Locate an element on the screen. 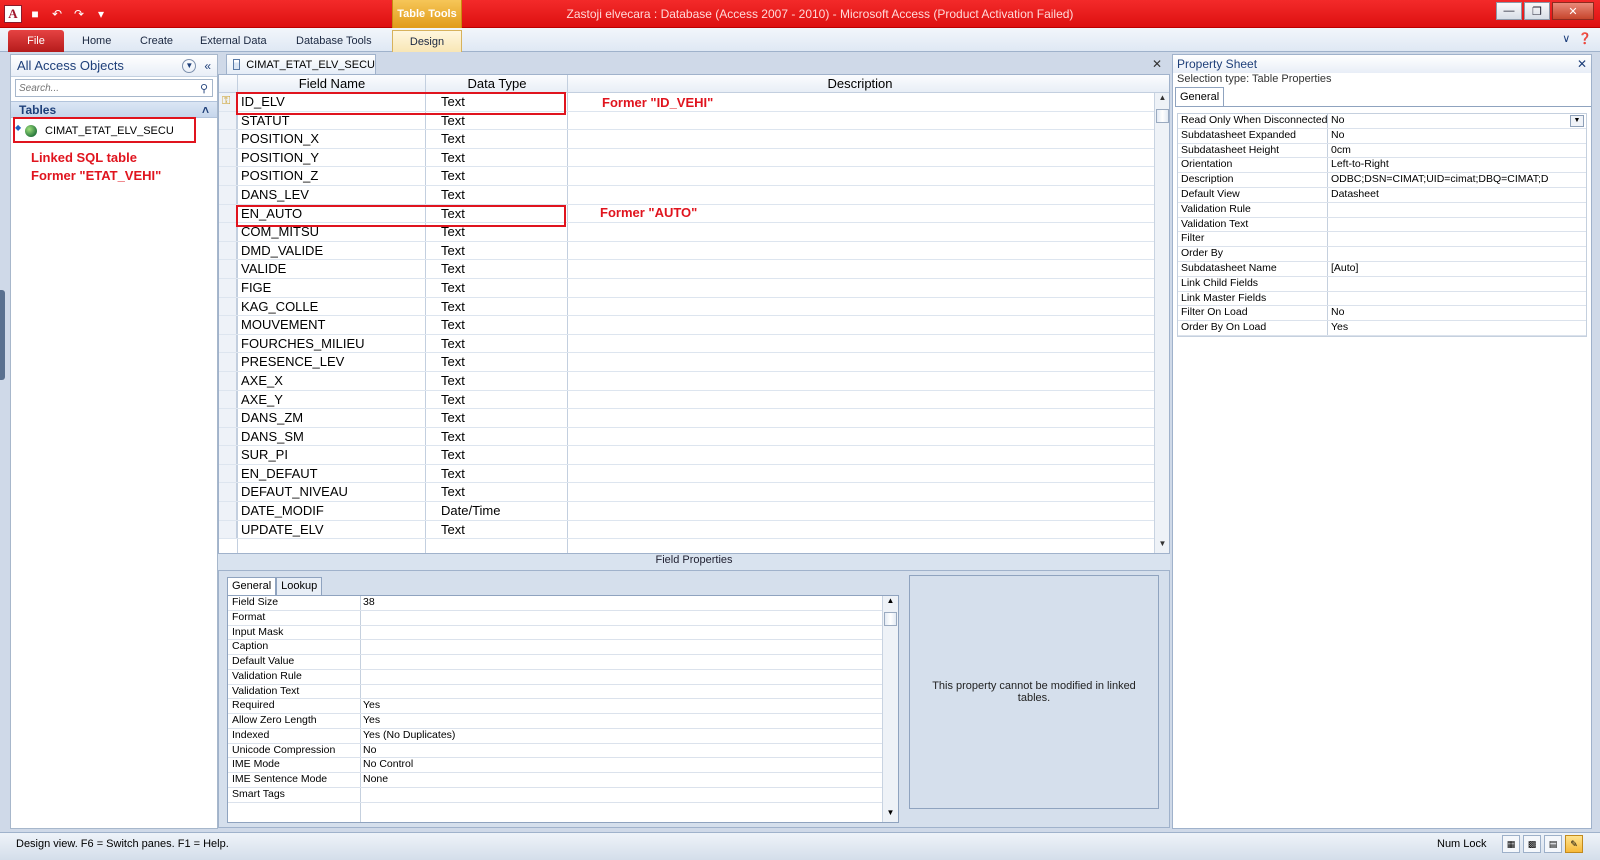 The image size is (1600, 860). scroll-up-icon: ▲ is located at coordinates (890, 603).